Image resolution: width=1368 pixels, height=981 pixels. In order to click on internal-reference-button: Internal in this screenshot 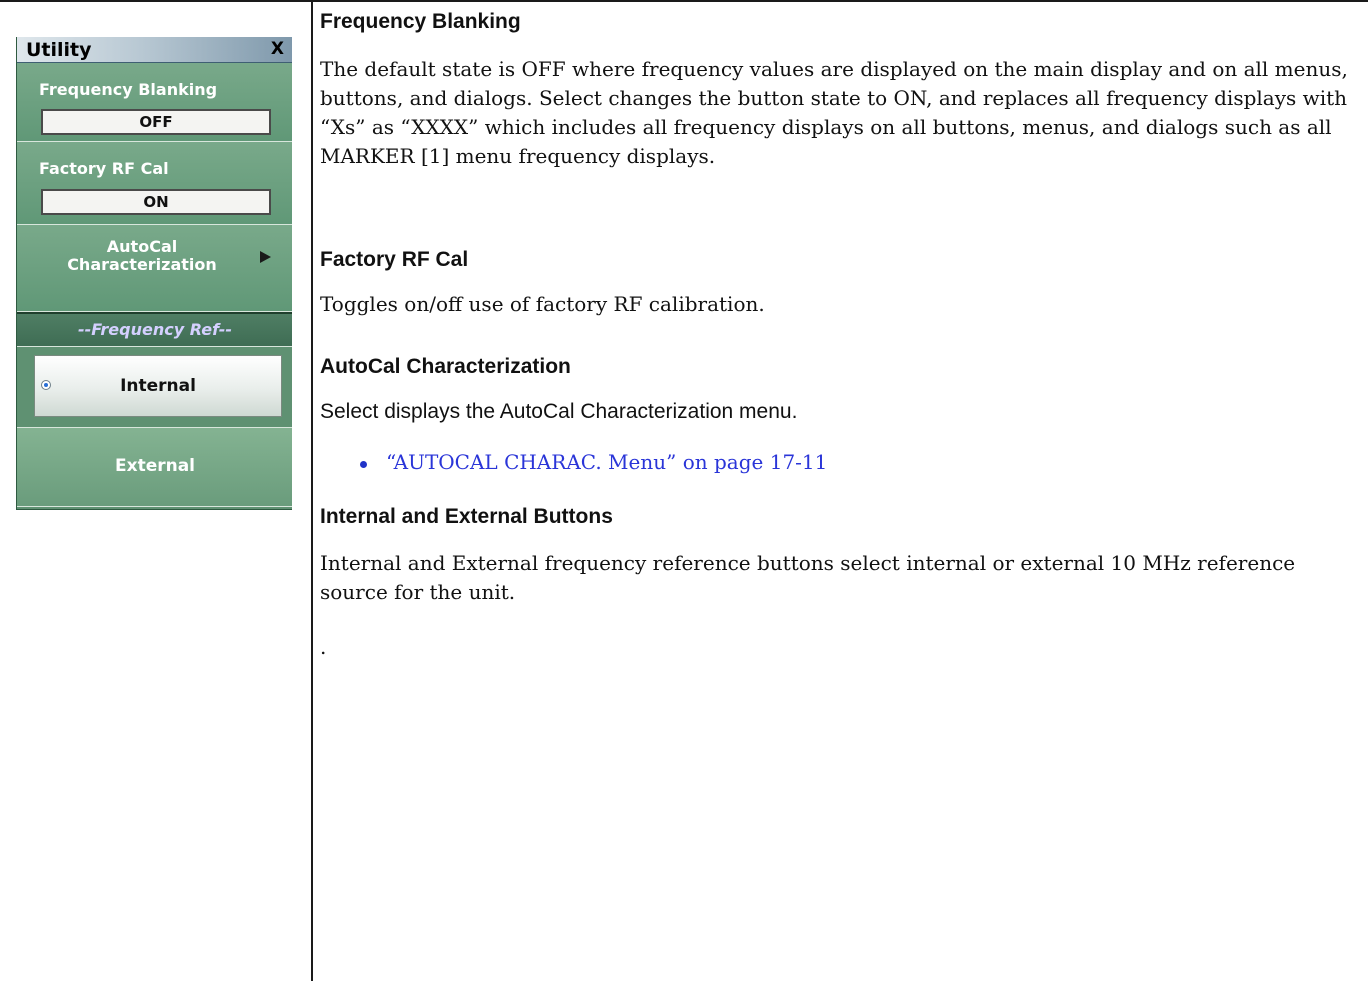, I will do `click(158, 386)`.